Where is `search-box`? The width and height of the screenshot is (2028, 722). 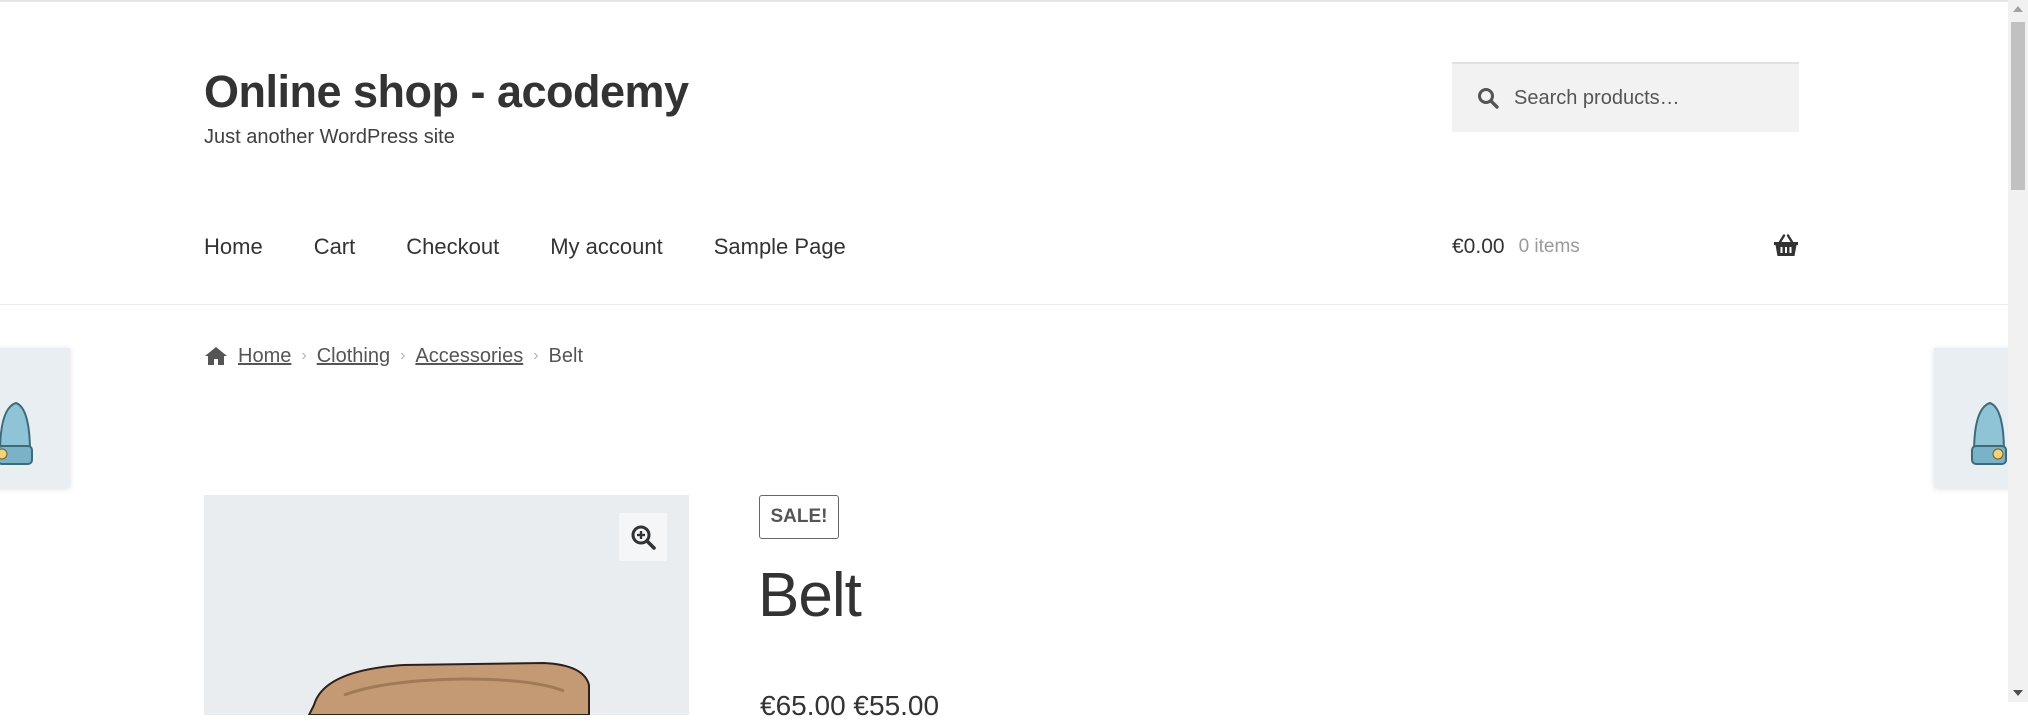
search-box is located at coordinates (1625, 97).